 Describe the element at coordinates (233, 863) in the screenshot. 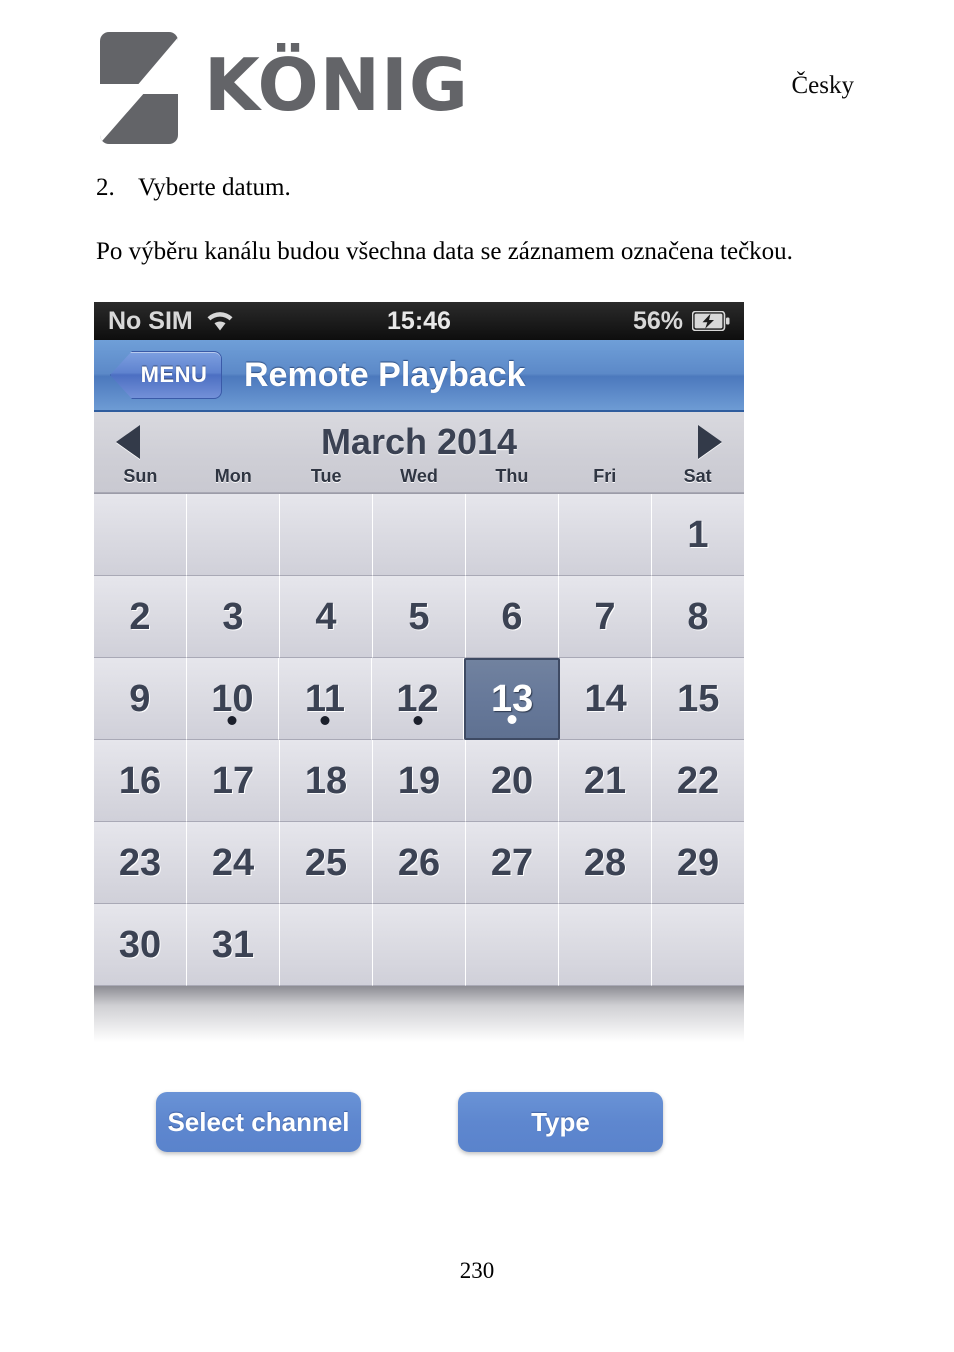

I see `calendar-day-cell: 24` at that location.